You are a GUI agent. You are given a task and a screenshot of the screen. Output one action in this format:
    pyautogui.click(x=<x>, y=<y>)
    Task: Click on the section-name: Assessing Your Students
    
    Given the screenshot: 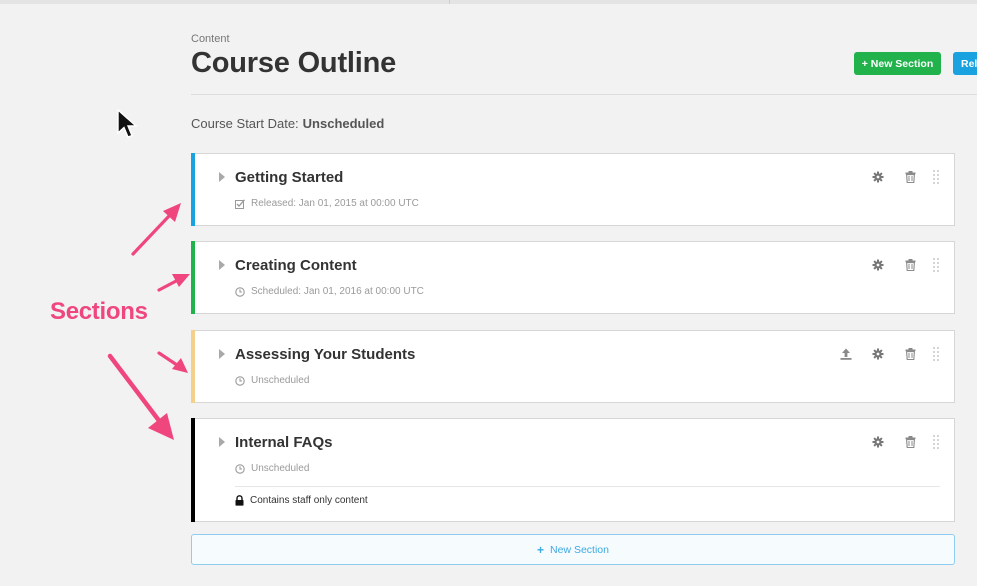 What is the action you would take?
    pyautogui.click(x=325, y=354)
    